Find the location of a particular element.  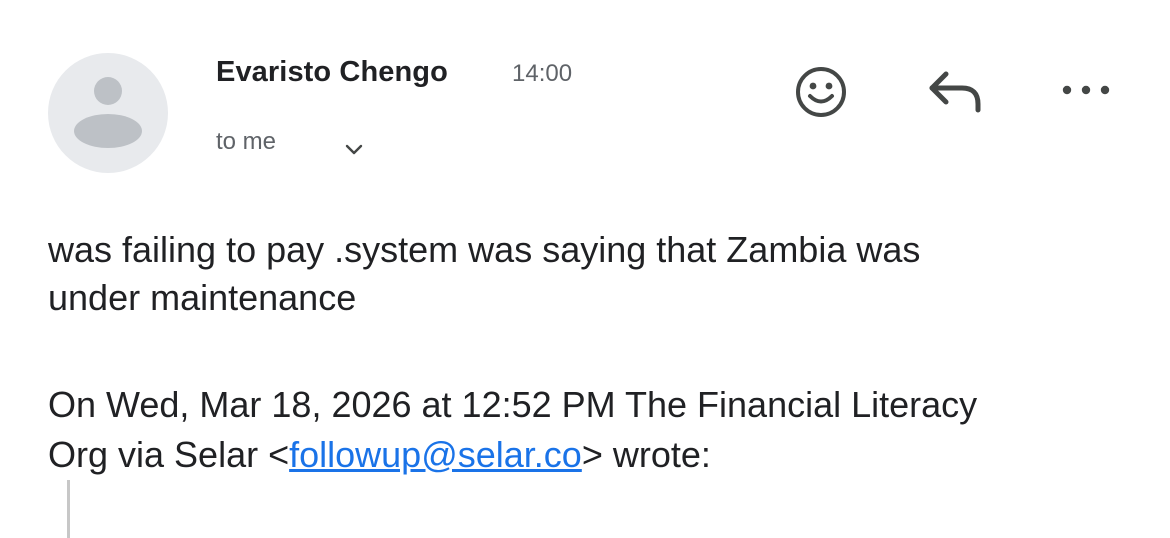

sender-avatar is located at coordinates (108, 113).